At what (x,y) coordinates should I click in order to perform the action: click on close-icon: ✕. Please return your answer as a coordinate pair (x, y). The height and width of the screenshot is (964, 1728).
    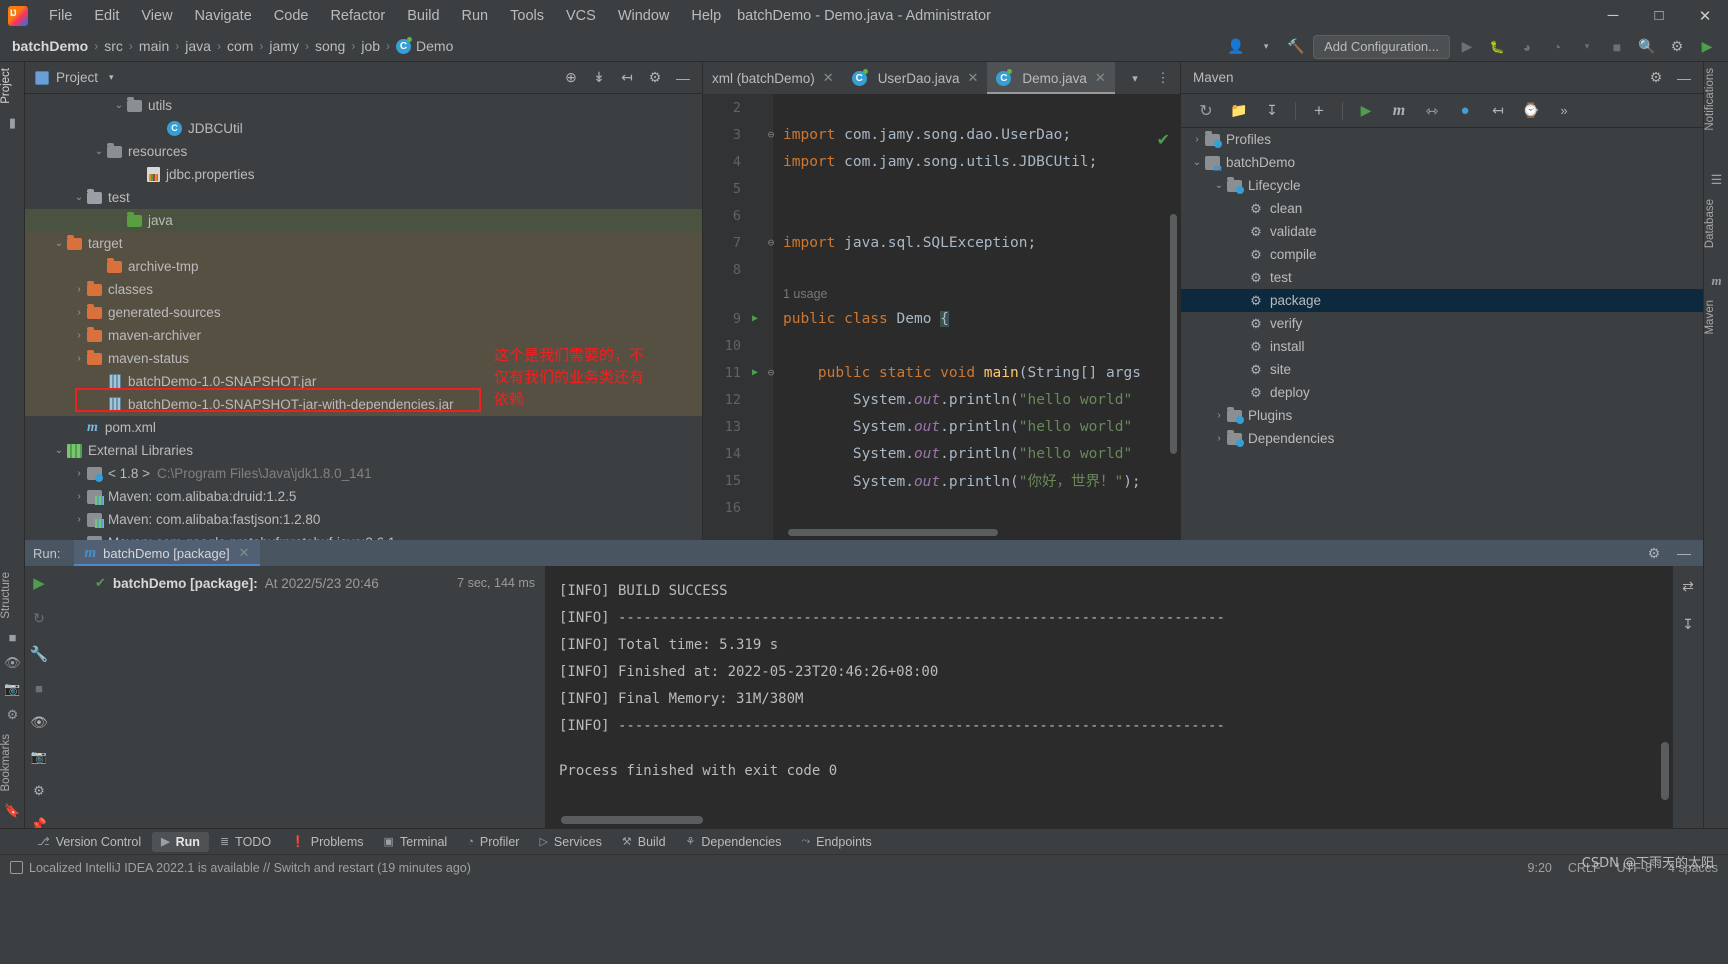
    Looking at the image, I should click on (244, 553).